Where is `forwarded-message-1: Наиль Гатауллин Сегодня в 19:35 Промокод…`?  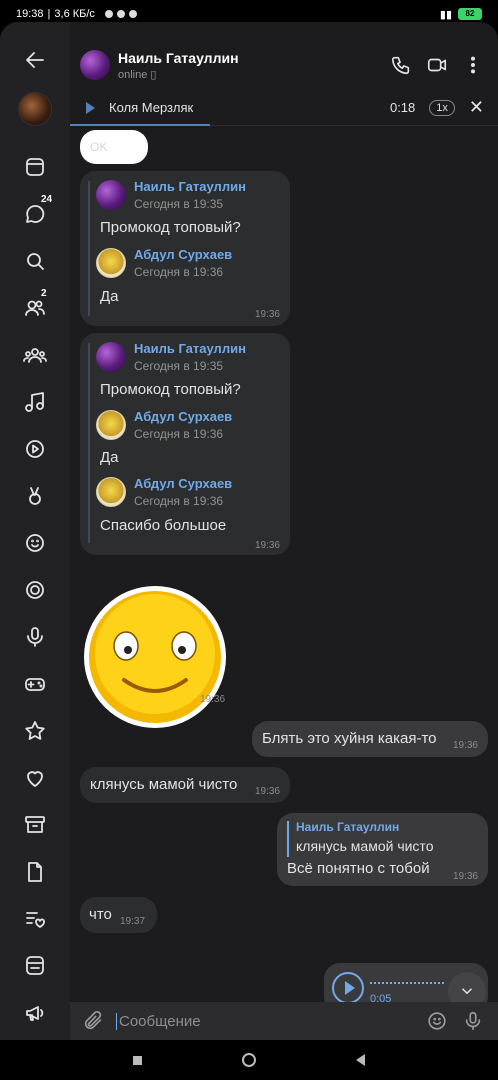
forwarded-message-1: Наиль Гатауллин Сегодня в 19:35 Промокод… is located at coordinates (185, 248).